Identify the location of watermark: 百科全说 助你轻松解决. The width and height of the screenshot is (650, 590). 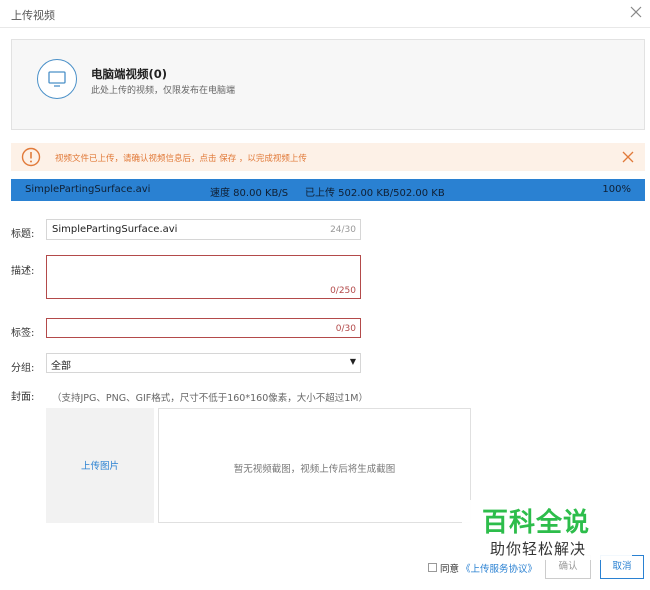
(547, 530).